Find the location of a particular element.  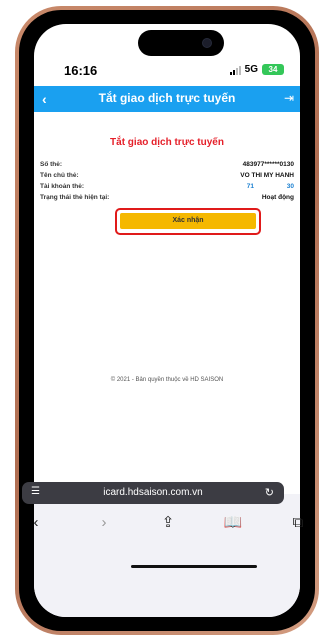

card-status-label: Trạng thái thẻ hiện tại: is located at coordinates (75, 197).